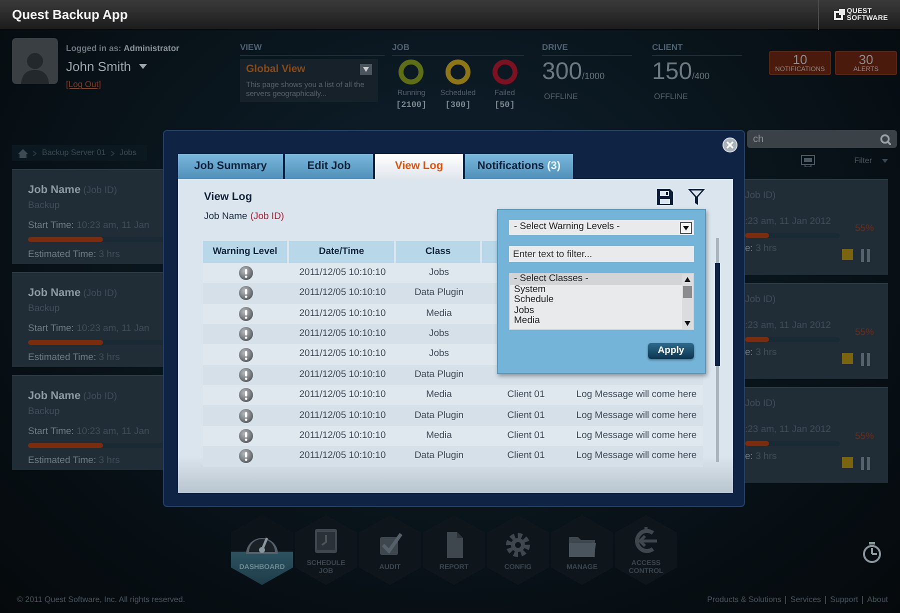 Image resolution: width=900 pixels, height=613 pixels. I want to click on stat-value: 300, so click(562, 71).